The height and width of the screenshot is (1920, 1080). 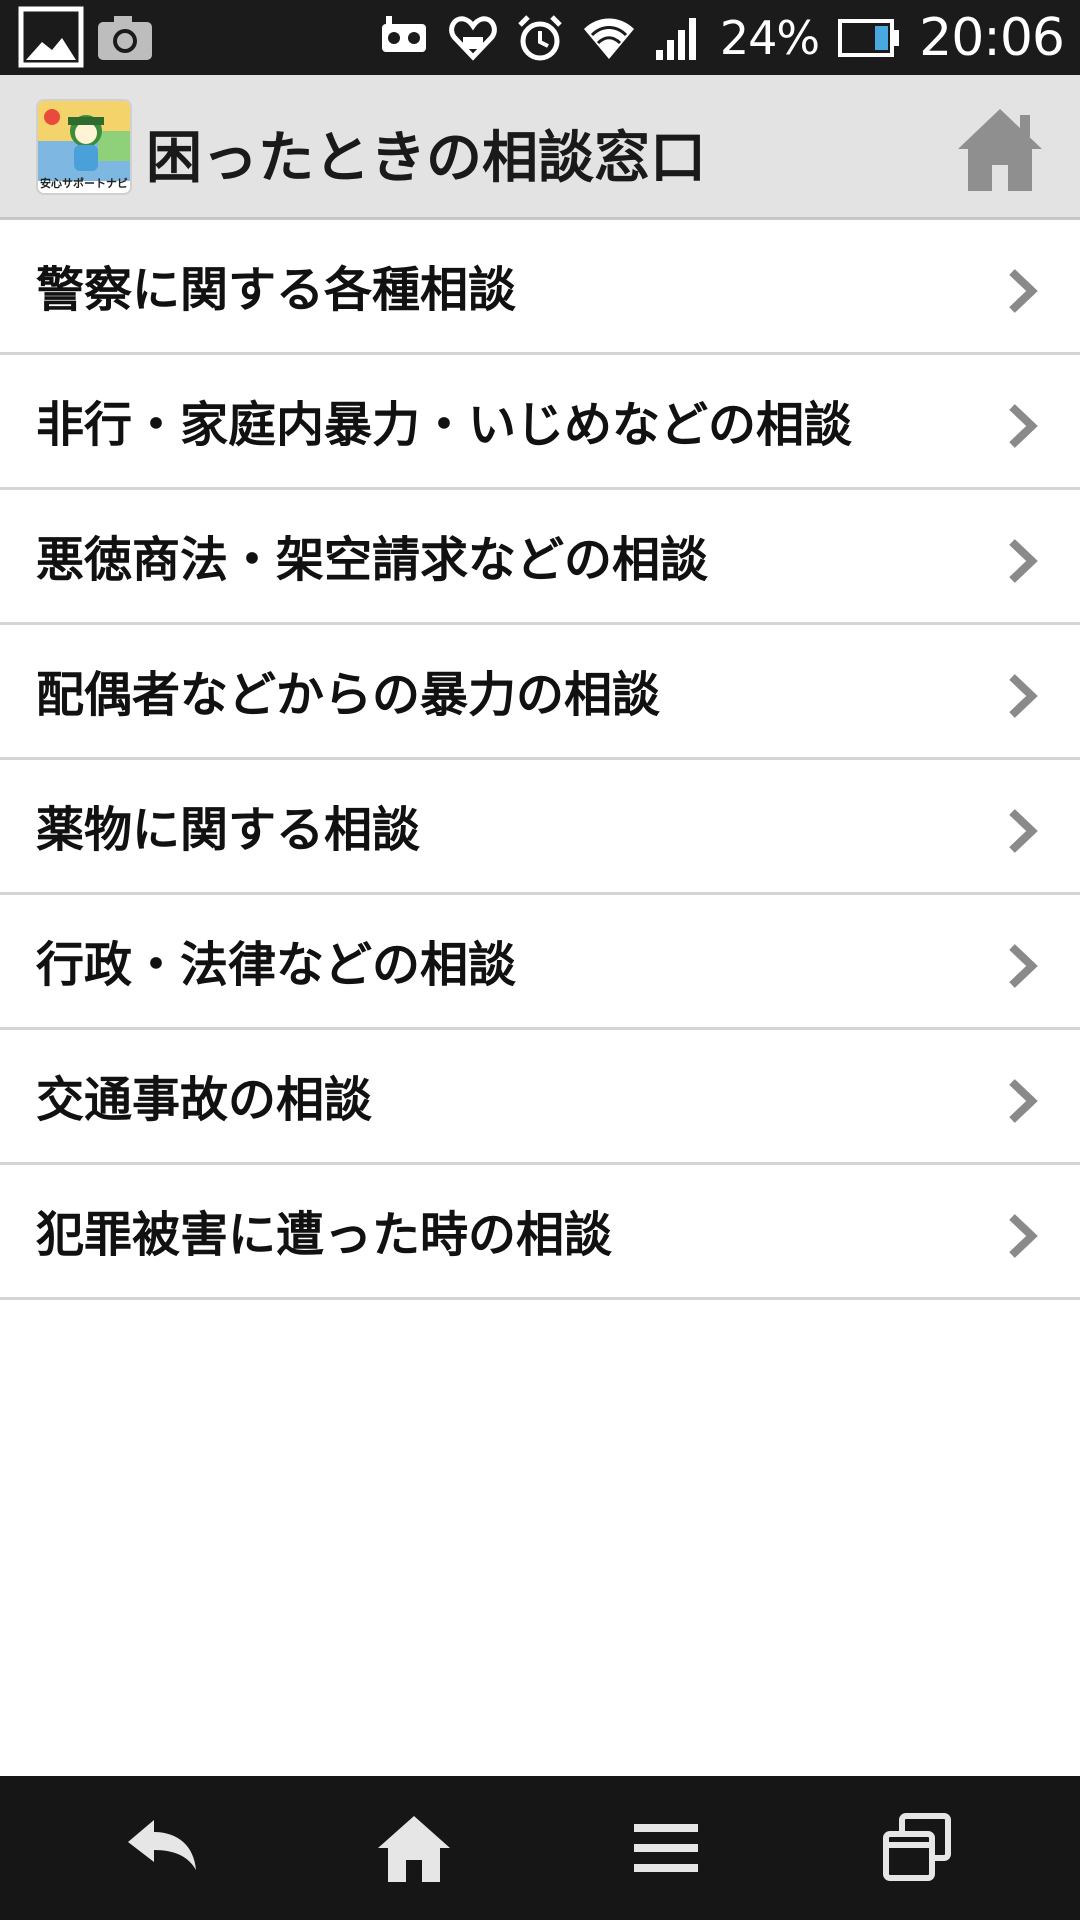 I want to click on home-button, so click(x=1000, y=150).